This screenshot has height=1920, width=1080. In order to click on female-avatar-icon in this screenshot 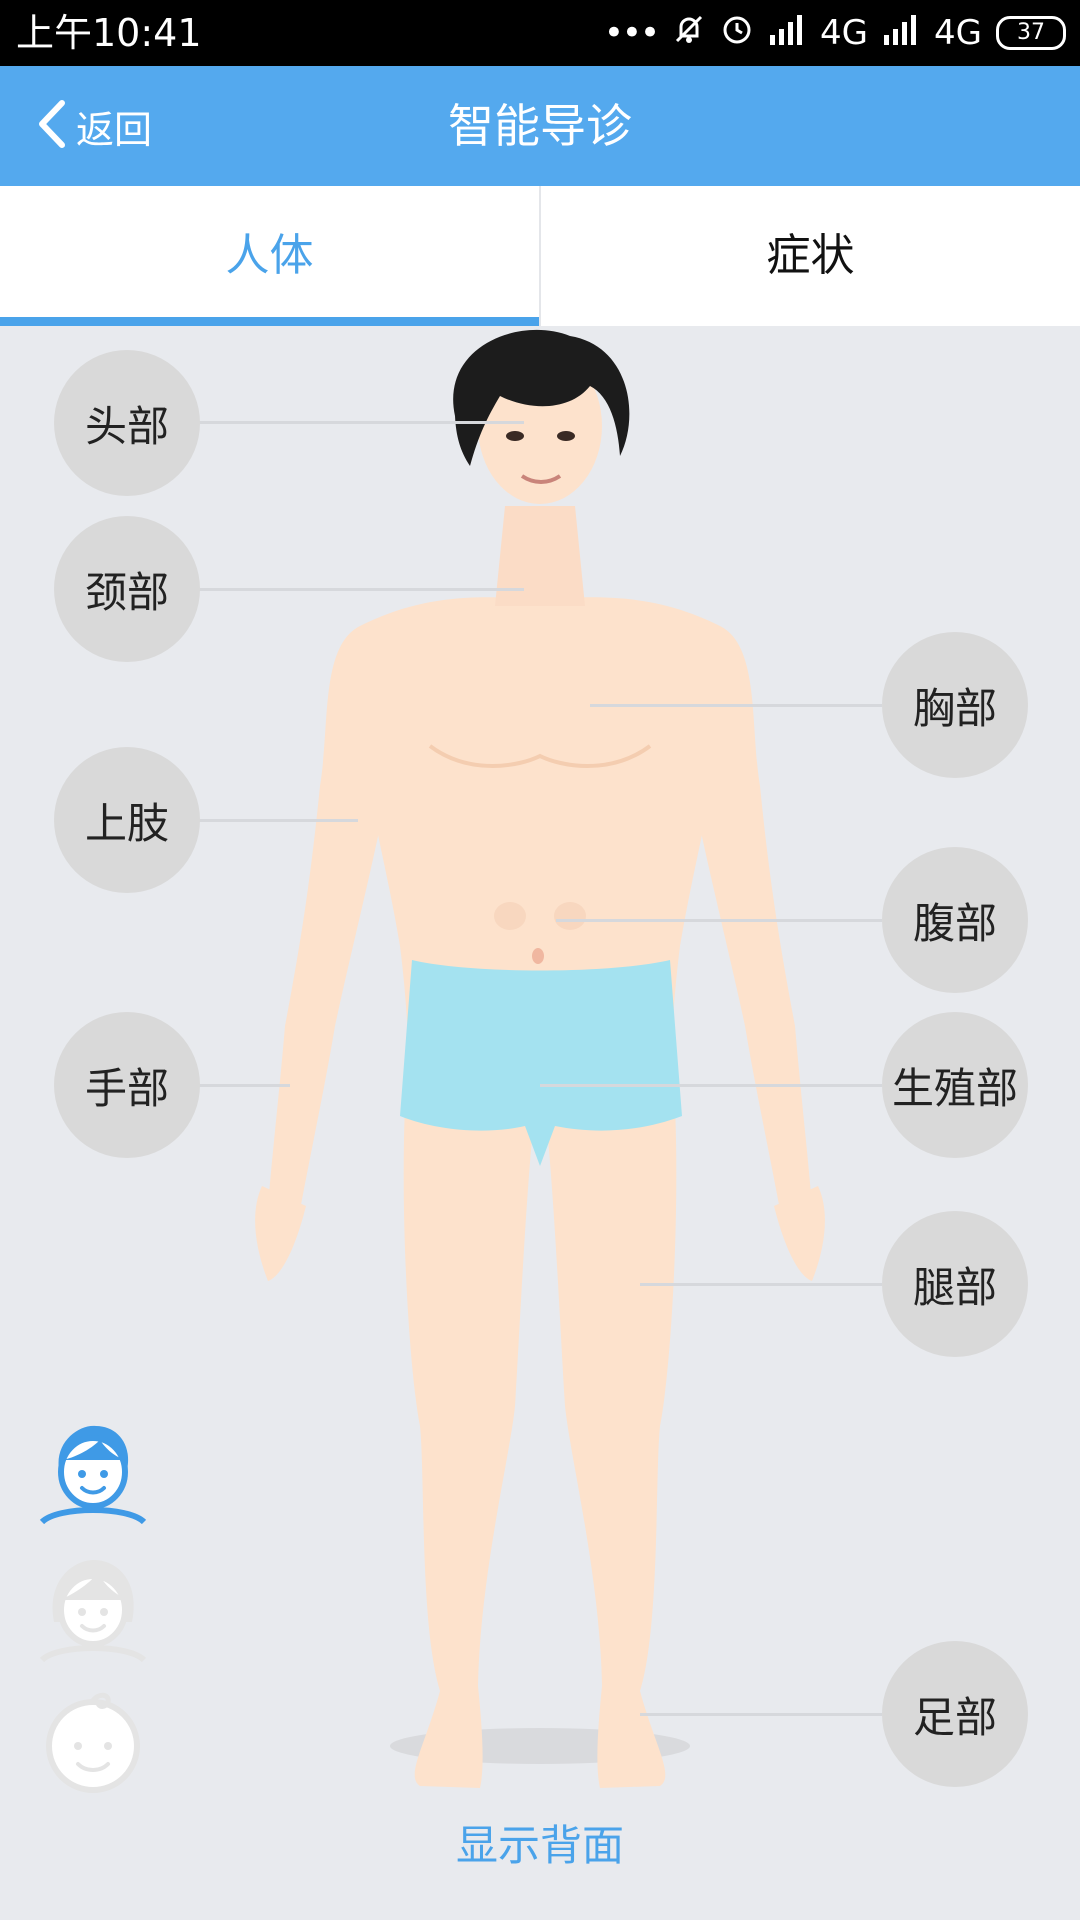, I will do `click(93, 1607)`.